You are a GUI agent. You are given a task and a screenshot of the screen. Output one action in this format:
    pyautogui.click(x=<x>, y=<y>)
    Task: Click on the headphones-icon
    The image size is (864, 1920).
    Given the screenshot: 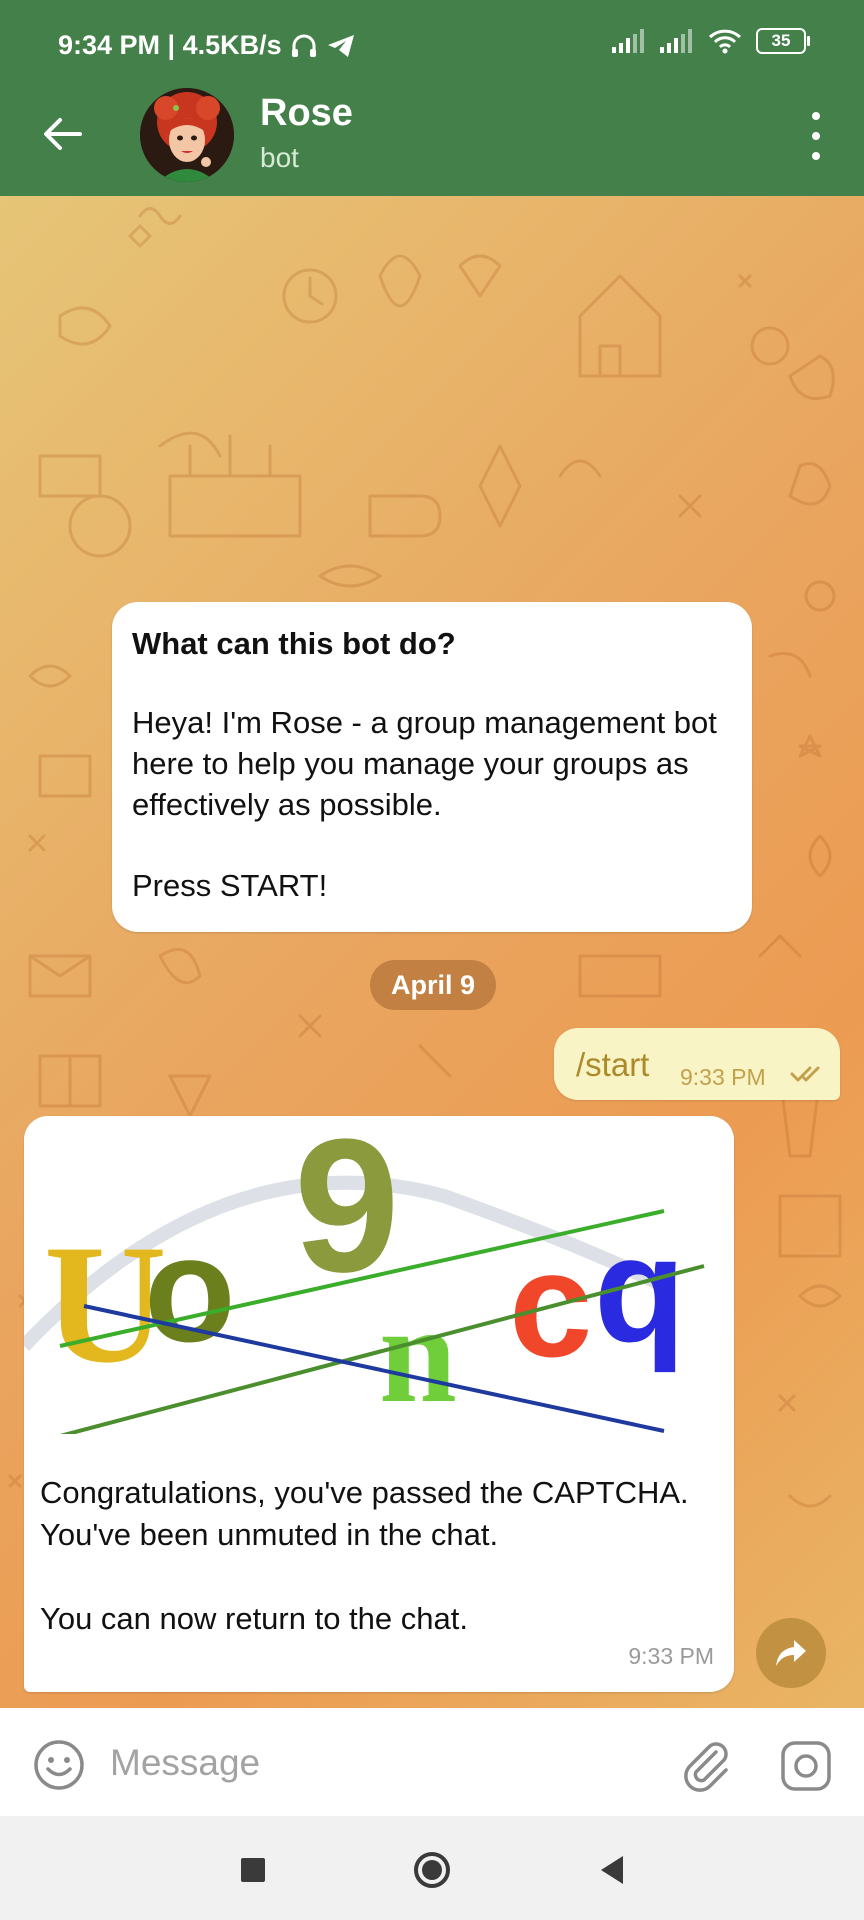 What is the action you would take?
    pyautogui.click(x=303, y=45)
    